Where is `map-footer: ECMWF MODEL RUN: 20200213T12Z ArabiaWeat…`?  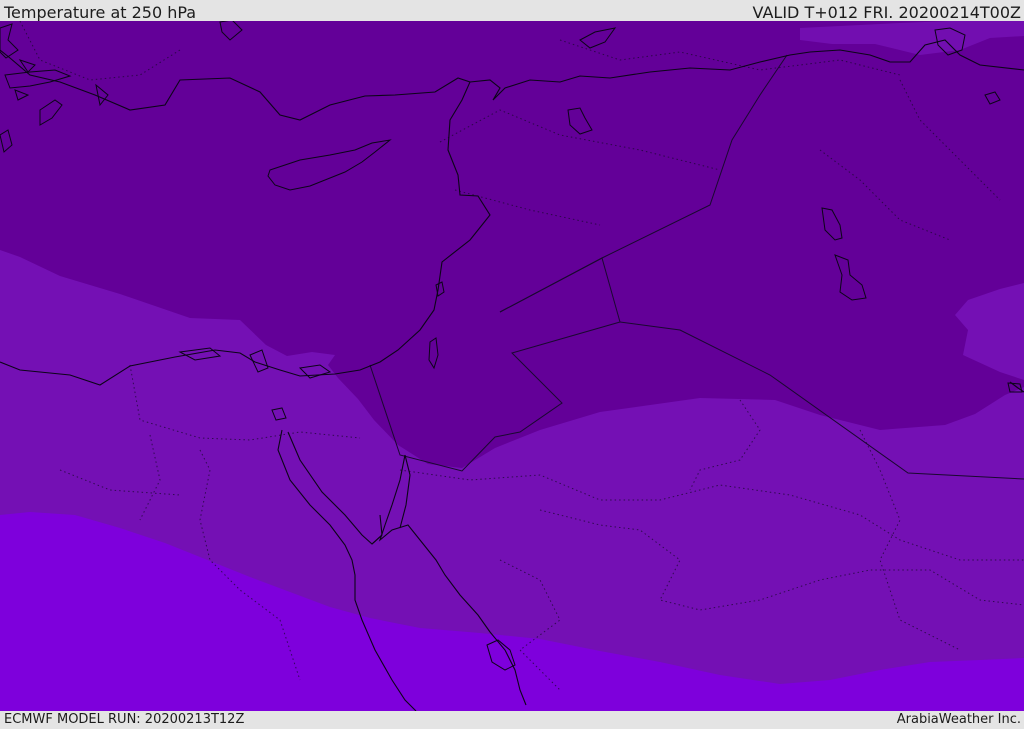
map-footer: ECMWF MODEL RUN: 20200213T12Z ArabiaWeat… is located at coordinates (512, 720).